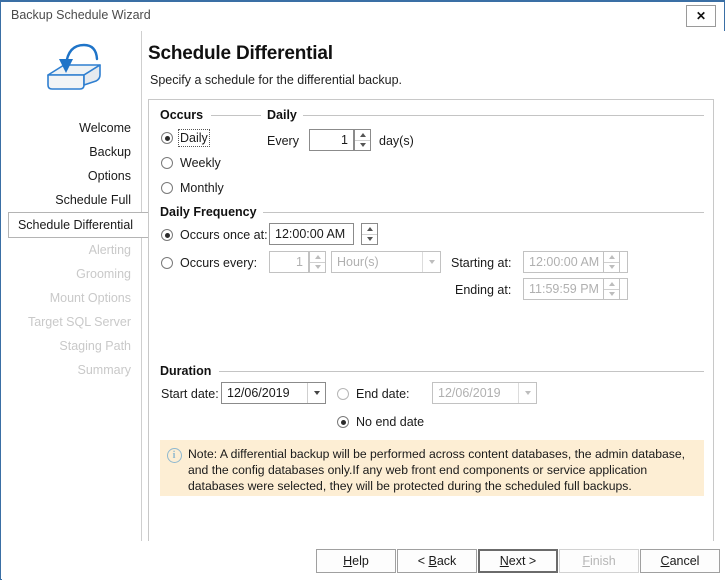  I want to click on daily-frequency-group-rule, so click(479, 212).